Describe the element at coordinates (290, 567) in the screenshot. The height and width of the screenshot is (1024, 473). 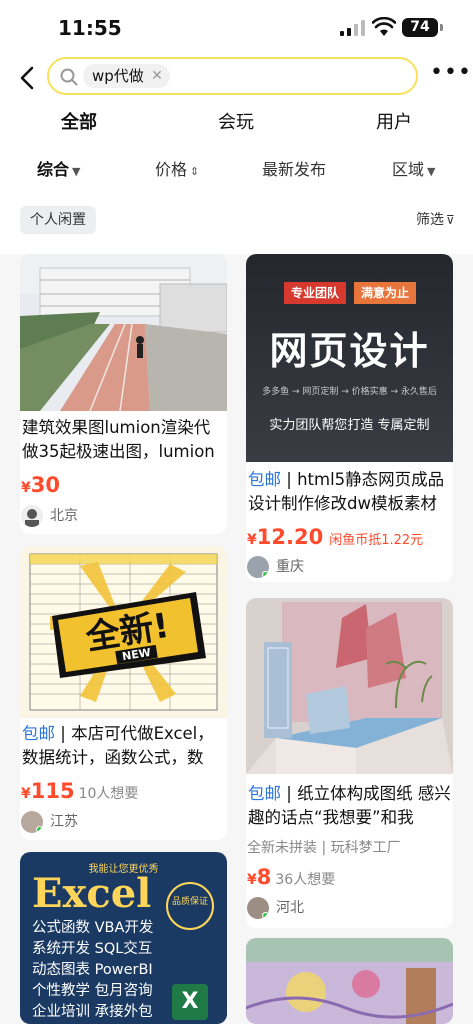
I see `seller-location: 重庆` at that location.